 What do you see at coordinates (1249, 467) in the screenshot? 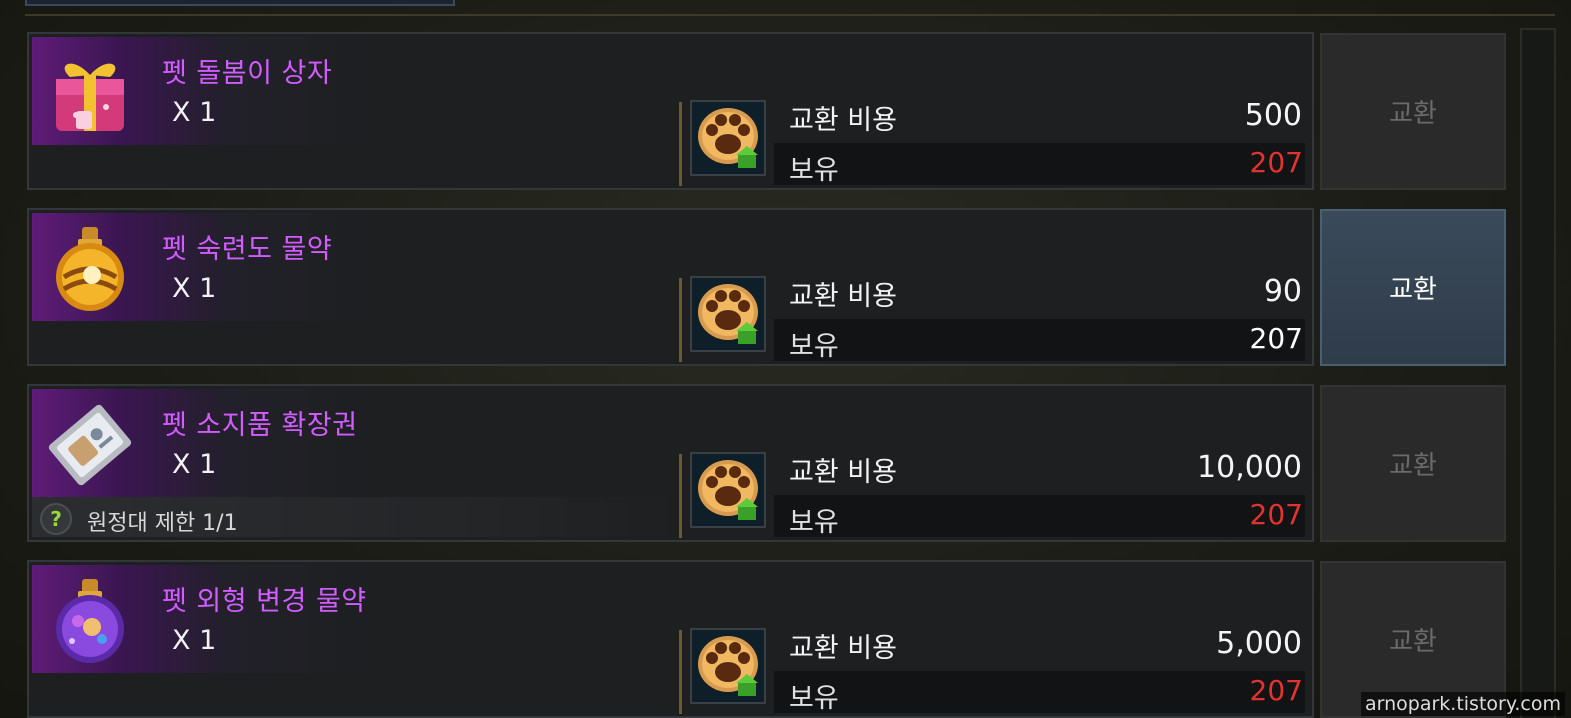
I see `exchange-cost-value: 10,000` at bounding box center [1249, 467].